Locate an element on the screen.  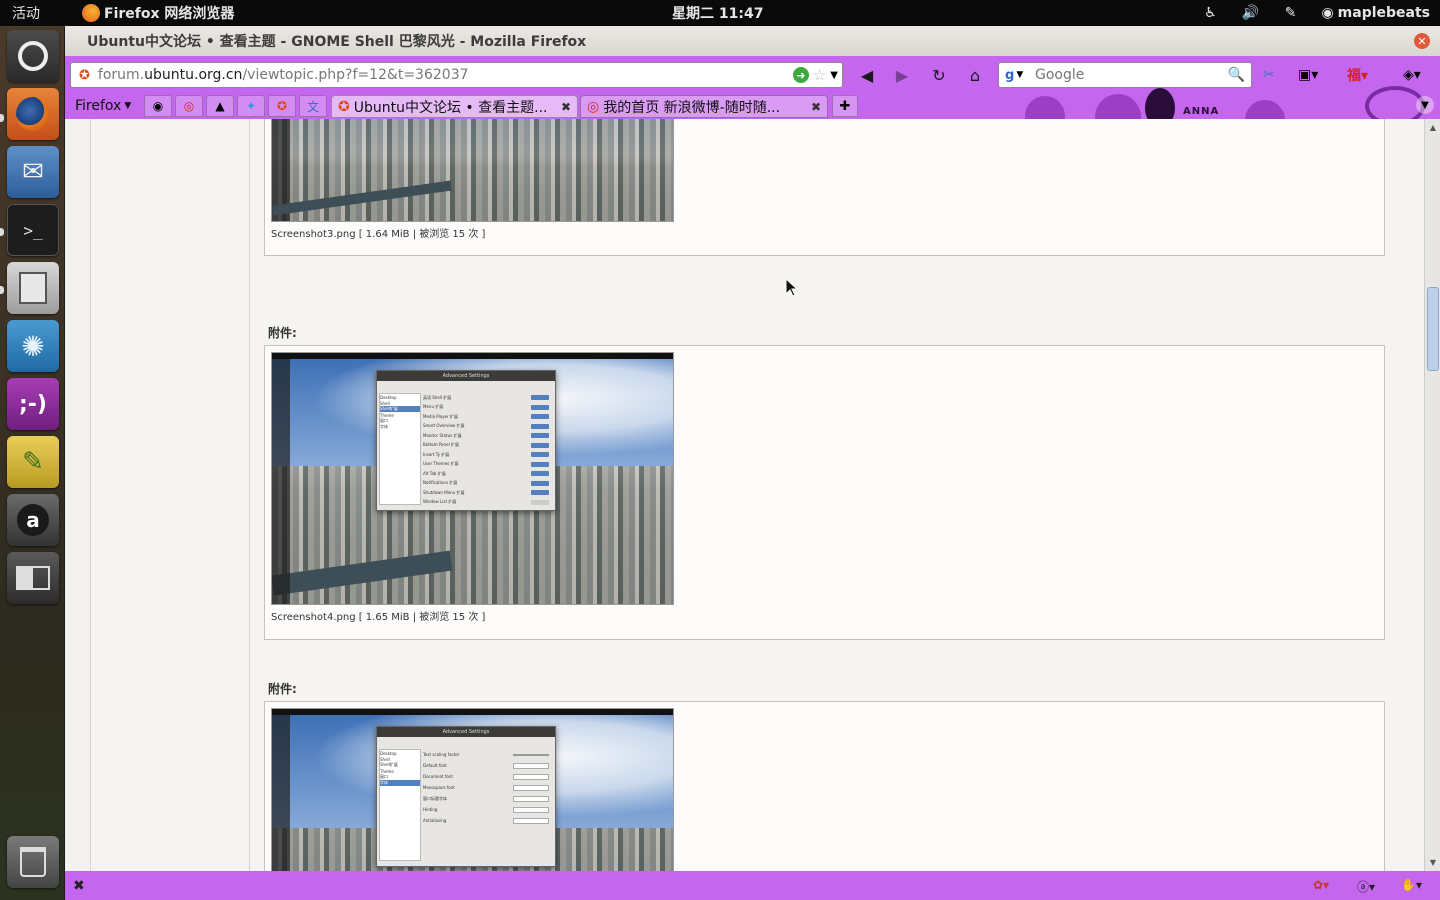
translate-icon: 文 is located at coordinates (312, 106).